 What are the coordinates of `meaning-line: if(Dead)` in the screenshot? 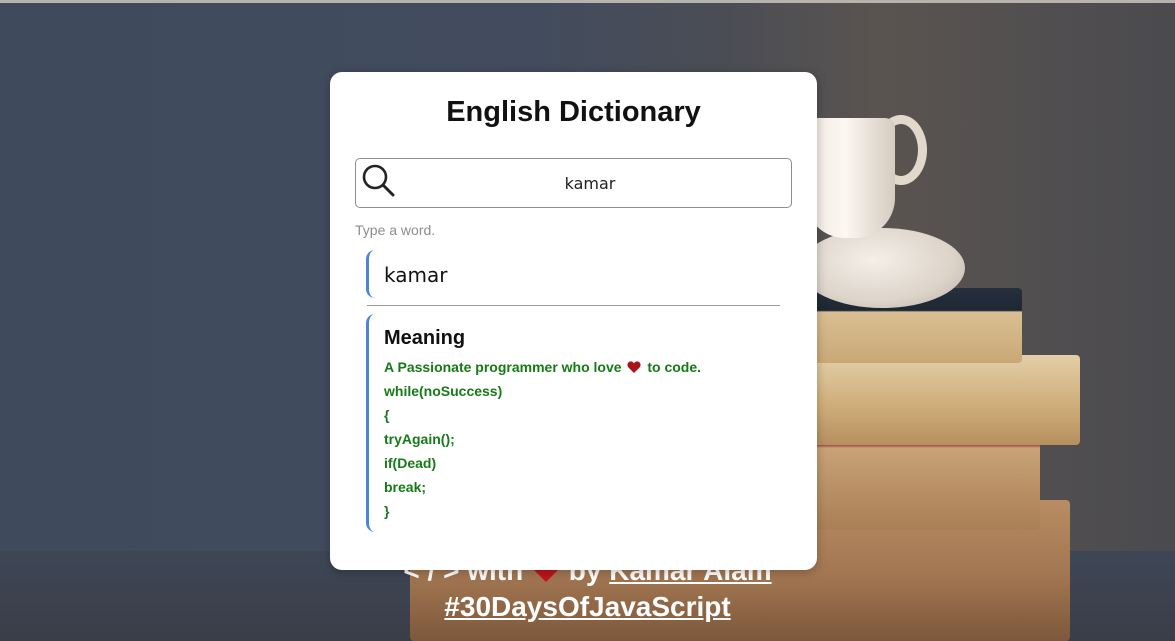 It's located at (410, 463).